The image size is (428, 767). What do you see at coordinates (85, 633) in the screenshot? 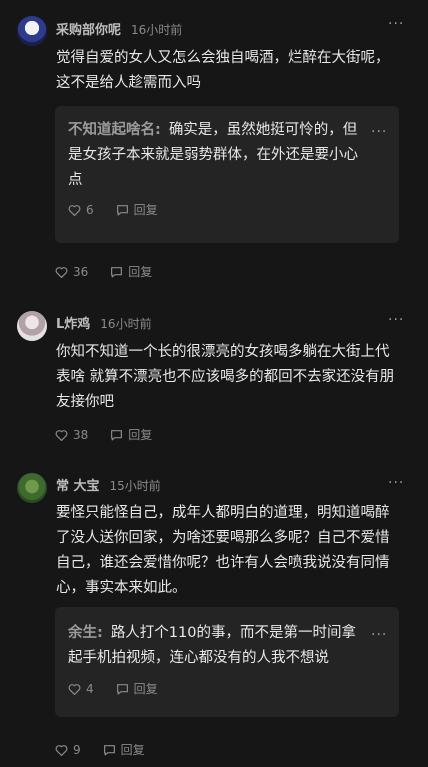
I see `reply-username: 余生:` at bounding box center [85, 633].